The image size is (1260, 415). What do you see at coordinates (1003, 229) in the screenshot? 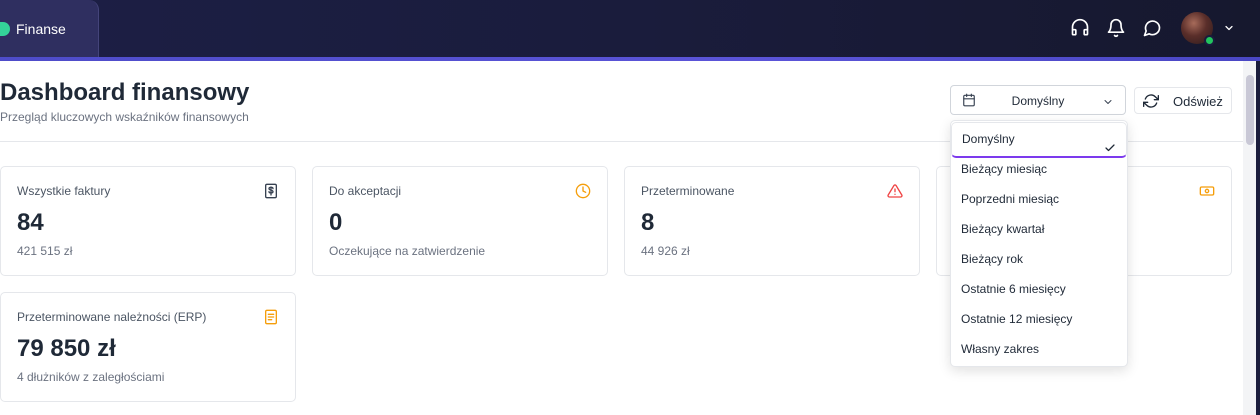
I see `option-label: Bieżący kwartał` at bounding box center [1003, 229].